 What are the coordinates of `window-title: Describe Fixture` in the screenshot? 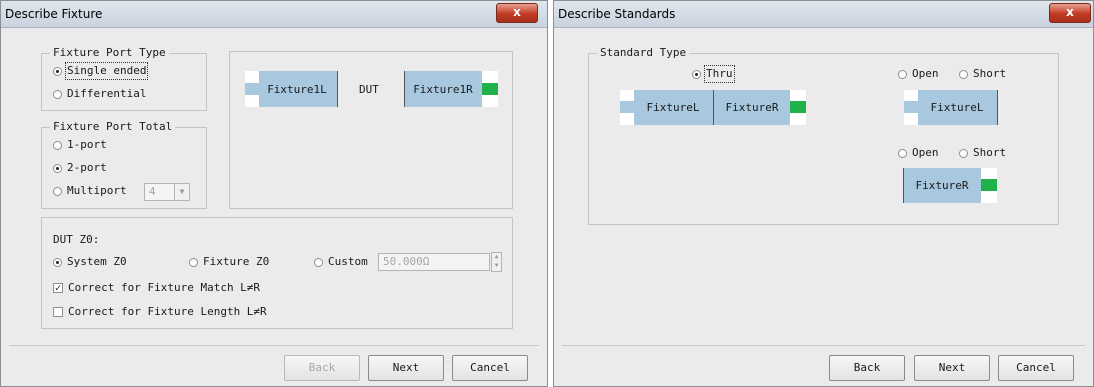 It's located at (54, 14).